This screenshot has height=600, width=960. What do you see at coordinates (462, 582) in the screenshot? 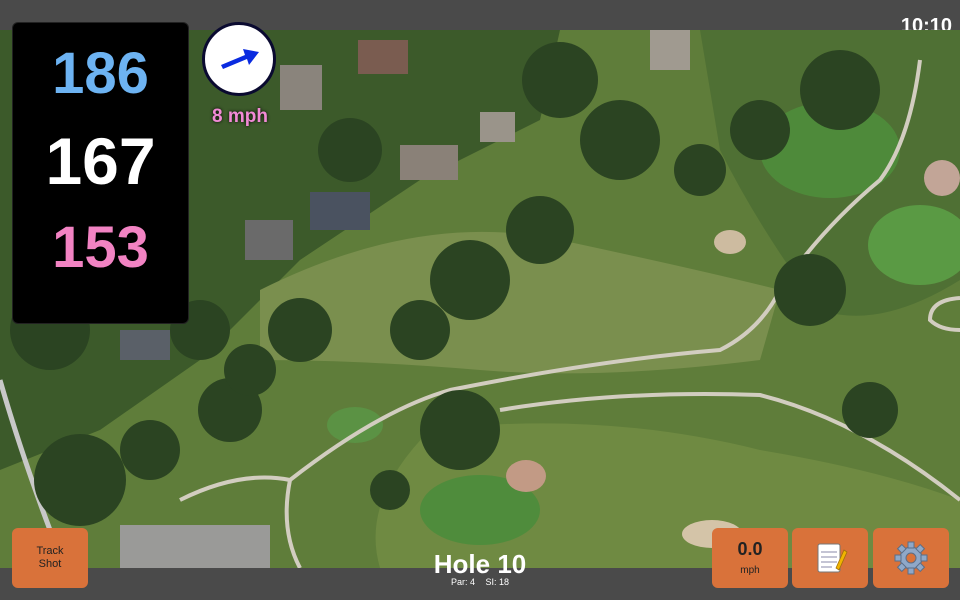
I see `hole-par: Par: 4` at bounding box center [462, 582].